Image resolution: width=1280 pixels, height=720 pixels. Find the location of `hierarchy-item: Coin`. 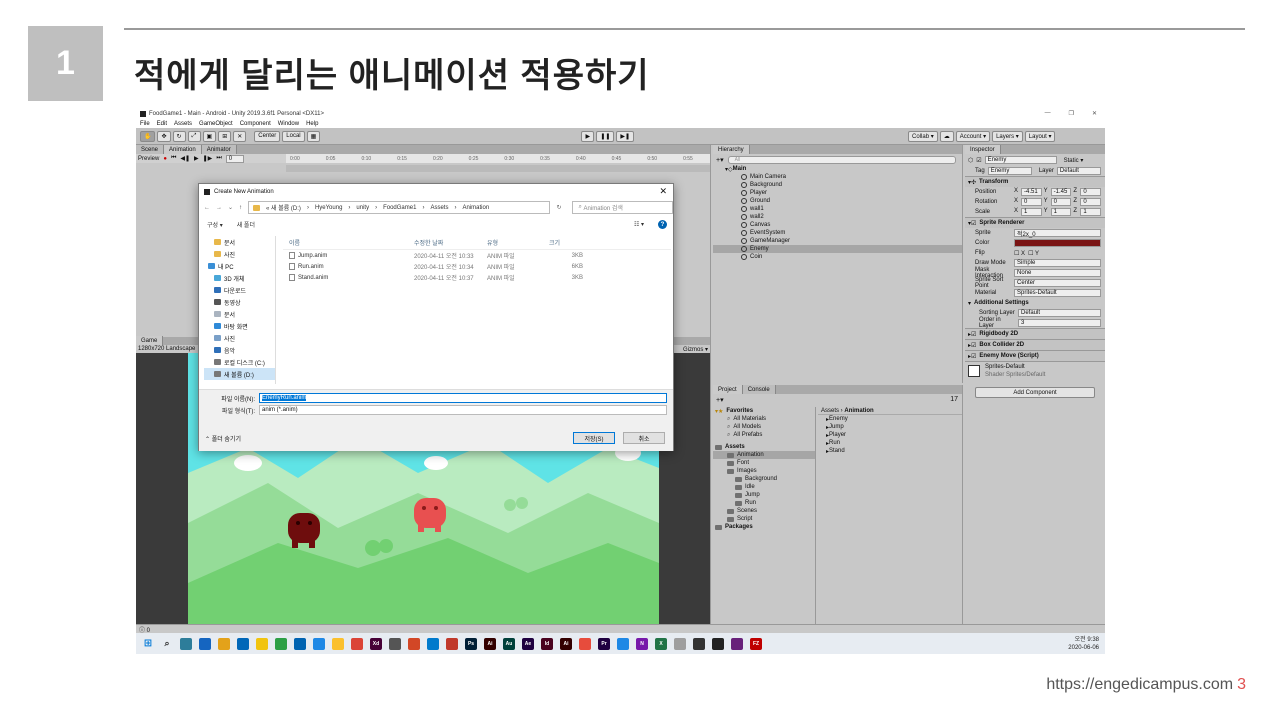

hierarchy-item: Coin is located at coordinates (837, 257).